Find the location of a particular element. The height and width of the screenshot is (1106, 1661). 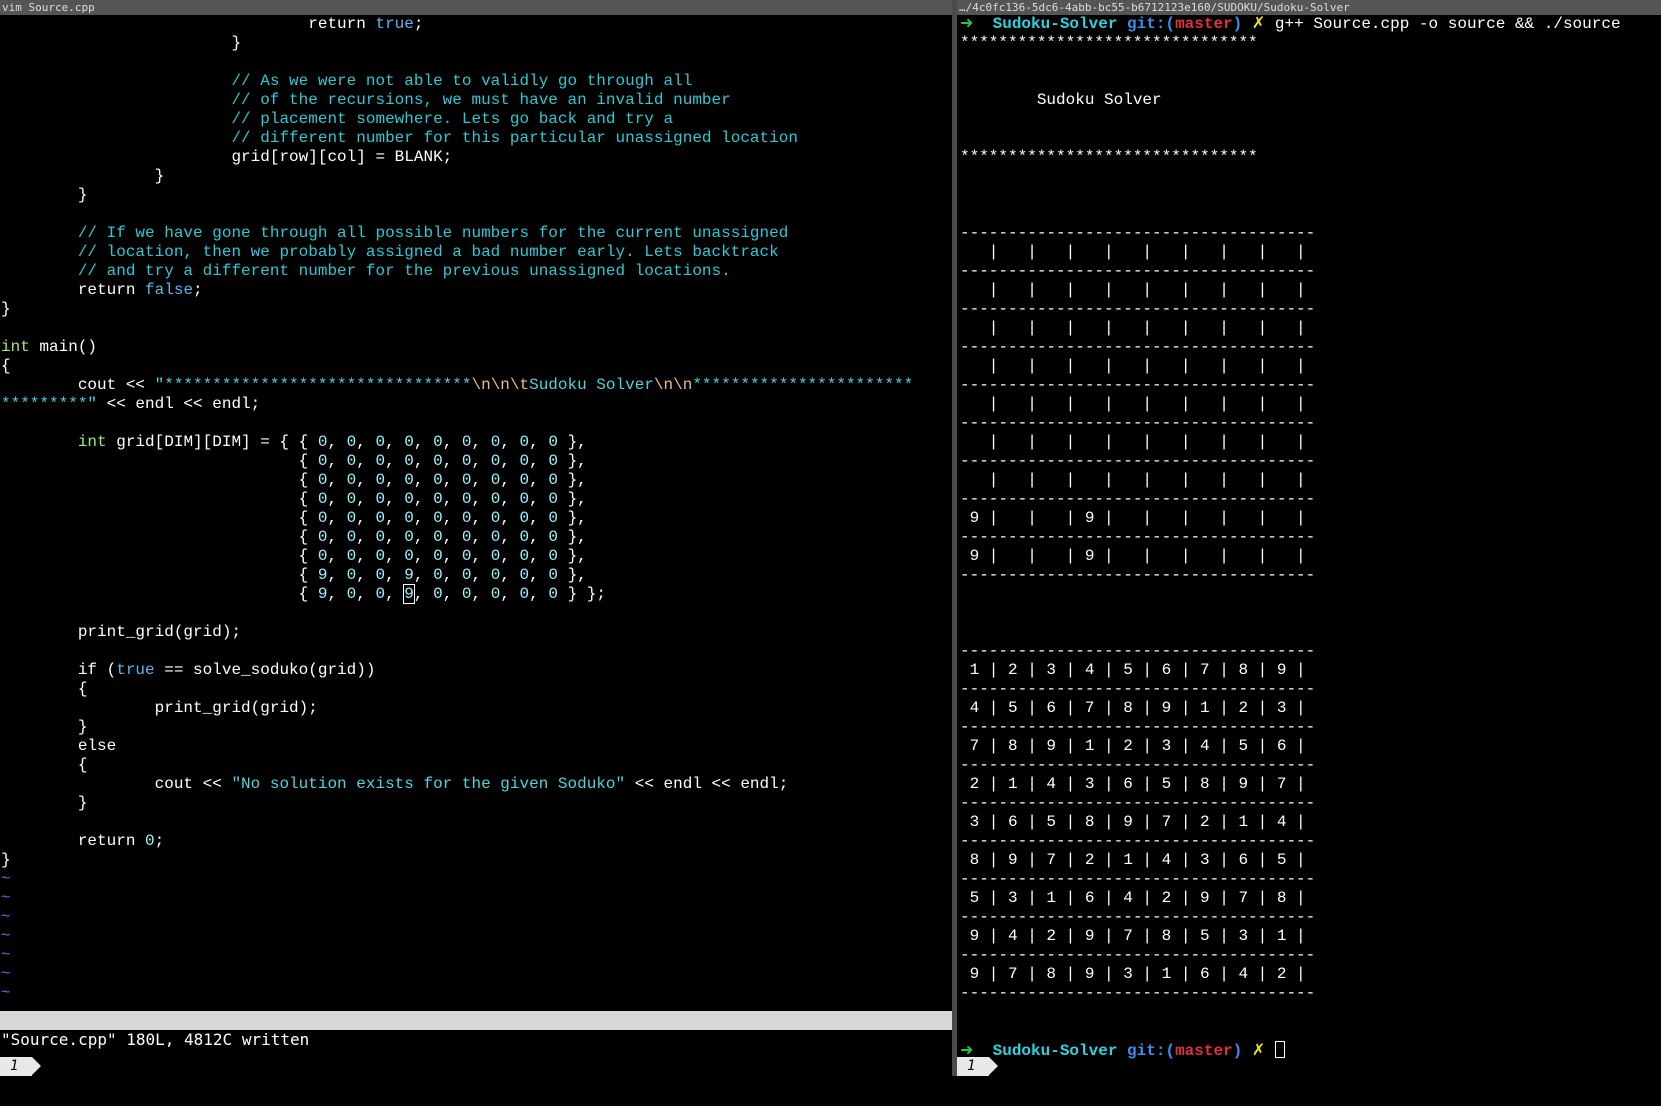

tmux-status-right: 1 is located at coordinates (1309, 1066).